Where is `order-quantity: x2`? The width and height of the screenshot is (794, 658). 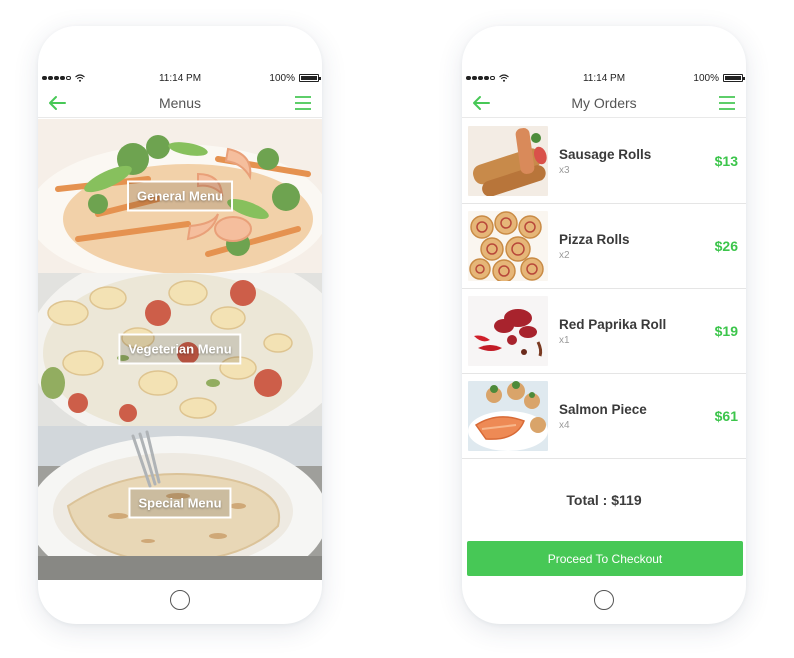 order-quantity: x2 is located at coordinates (564, 255).